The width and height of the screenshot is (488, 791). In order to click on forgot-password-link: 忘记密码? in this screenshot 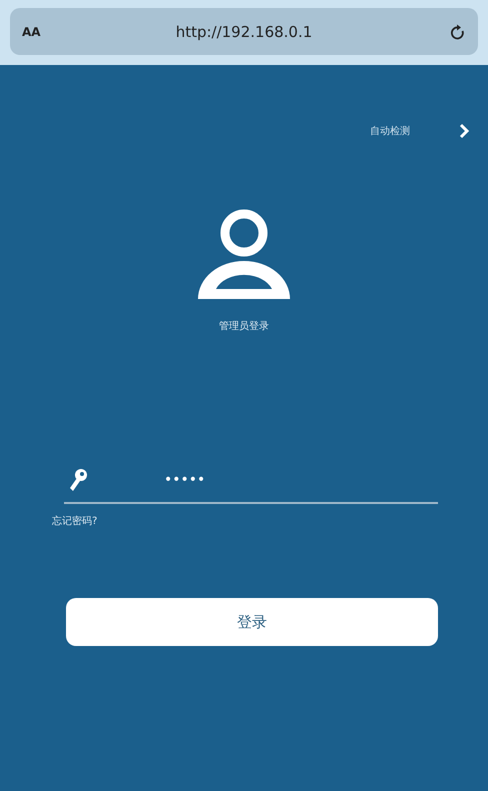, I will do `click(75, 521)`.